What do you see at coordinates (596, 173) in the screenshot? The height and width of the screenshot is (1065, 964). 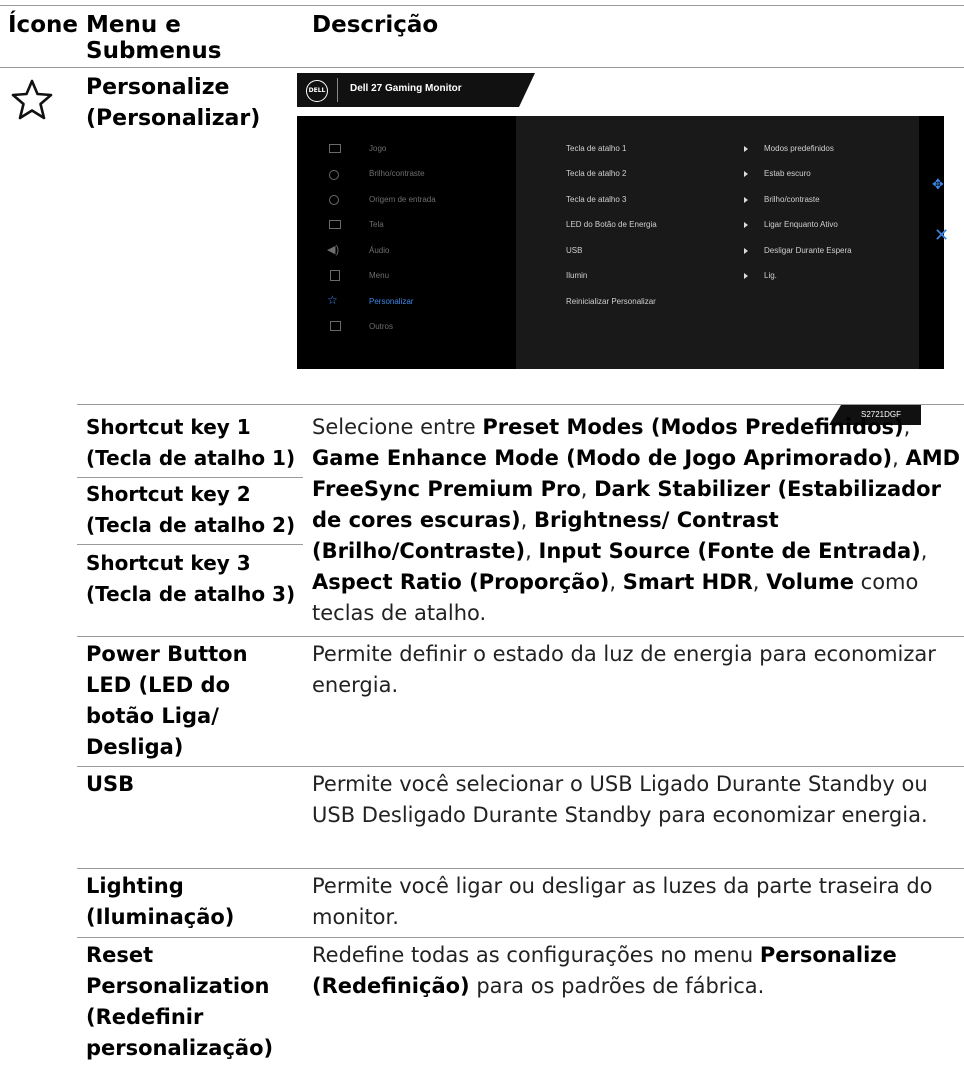 I see `osd-sub-label: Tecla de atalho 2` at bounding box center [596, 173].